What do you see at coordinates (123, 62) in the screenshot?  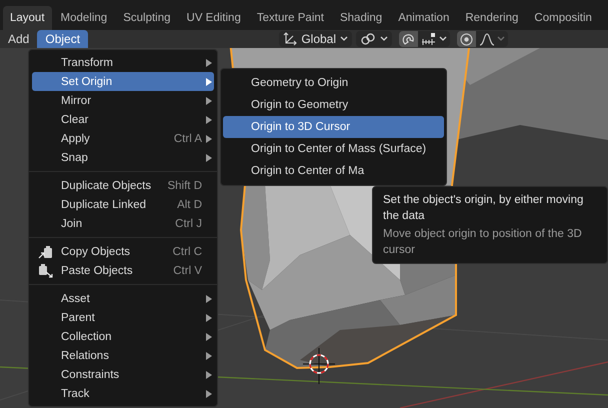 I see `menu-item: Transform` at bounding box center [123, 62].